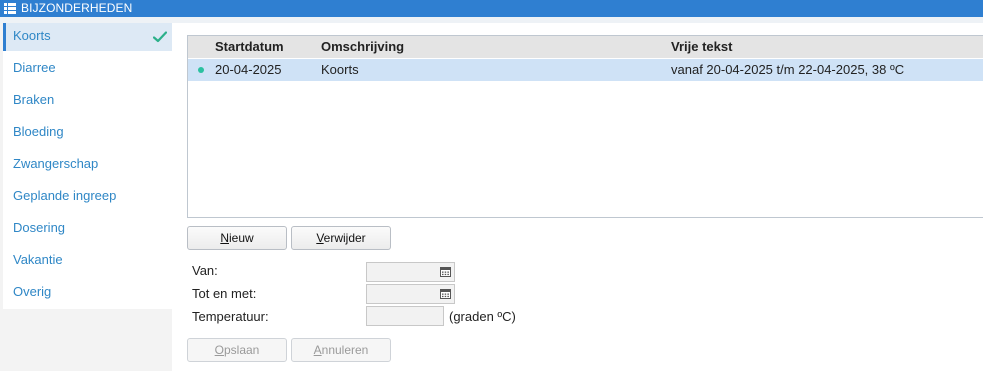  I want to click on cancel-button-label: nnuleren, so click(345, 350).